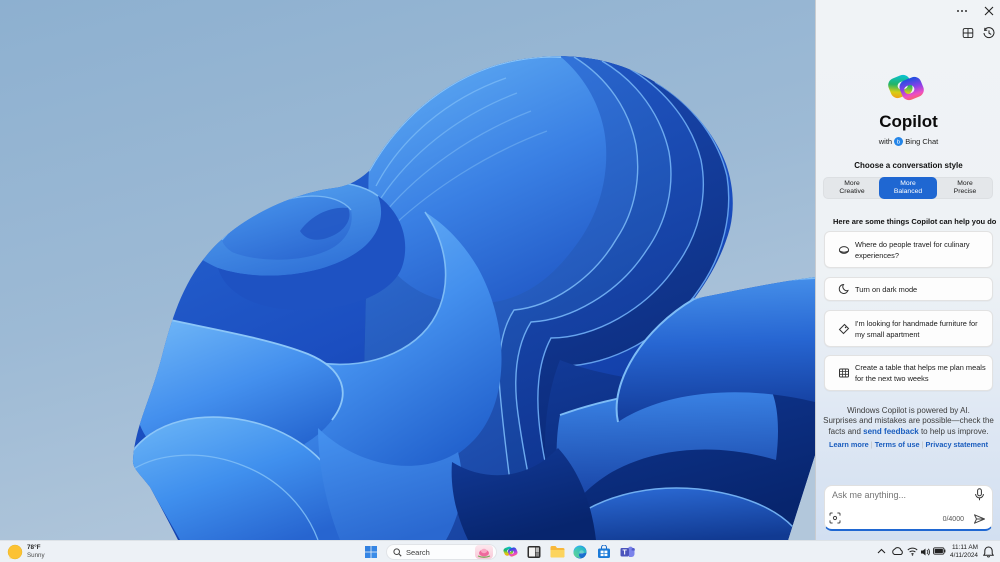 The width and height of the screenshot is (1000, 562). Describe the element at coordinates (898, 143) in the screenshot. I see `svg-text: b` at that location.